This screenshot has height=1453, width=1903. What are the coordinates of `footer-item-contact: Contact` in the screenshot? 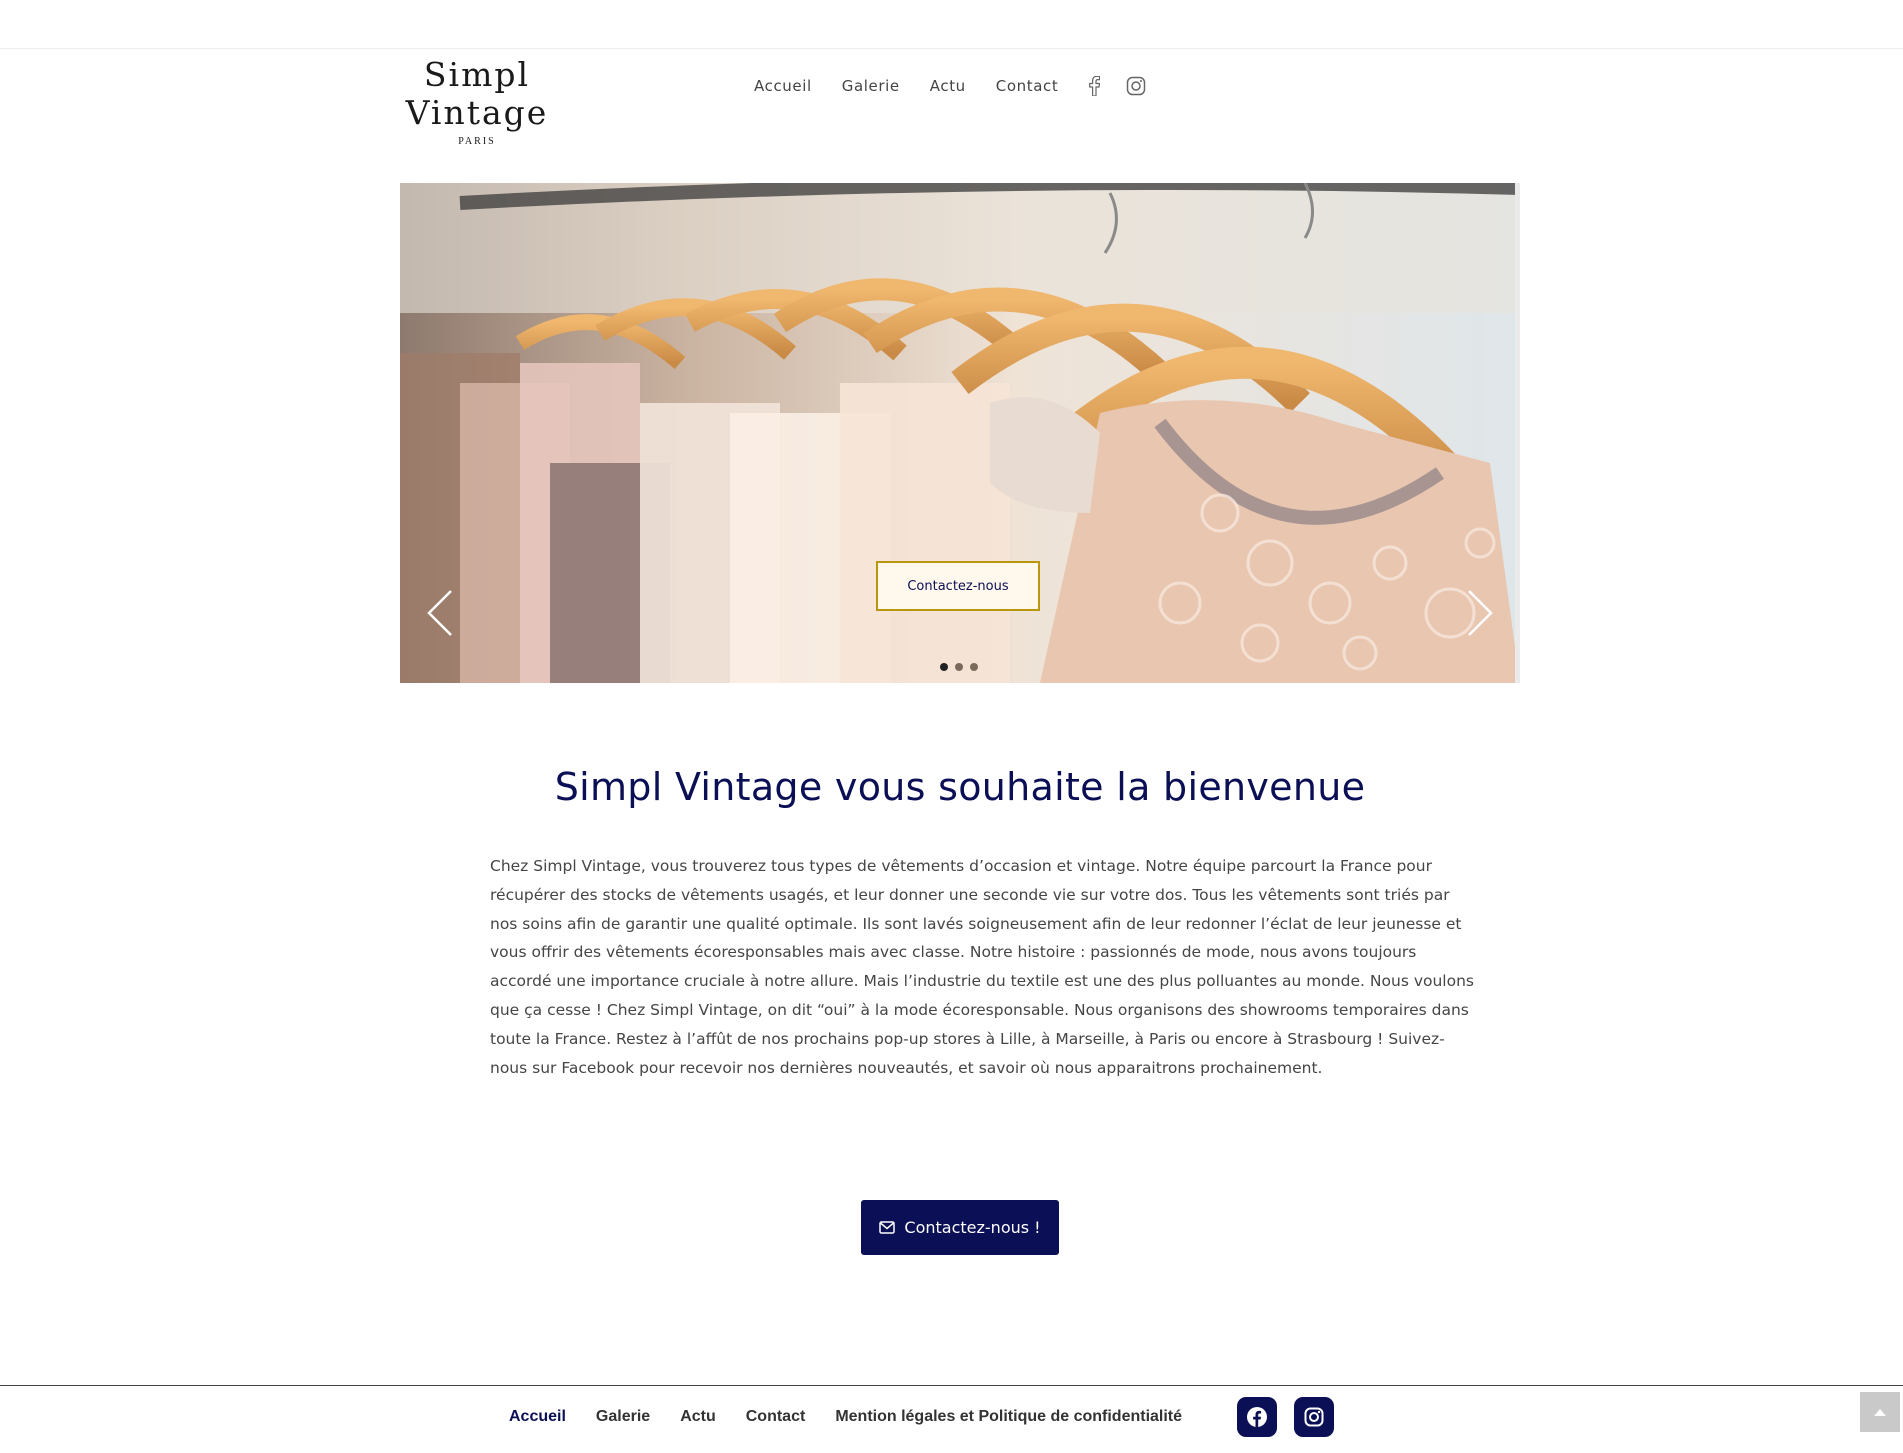 It's located at (776, 1417).